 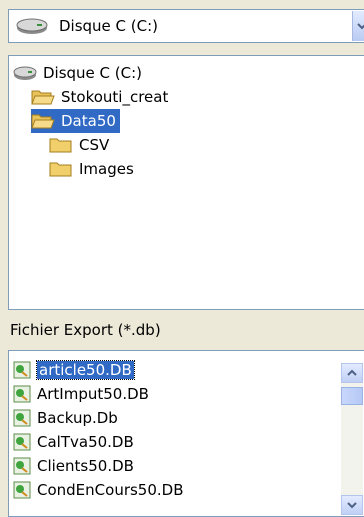 What do you see at coordinates (115, 97) in the screenshot?
I see `tree-item-label: Stokouti_creat` at bounding box center [115, 97].